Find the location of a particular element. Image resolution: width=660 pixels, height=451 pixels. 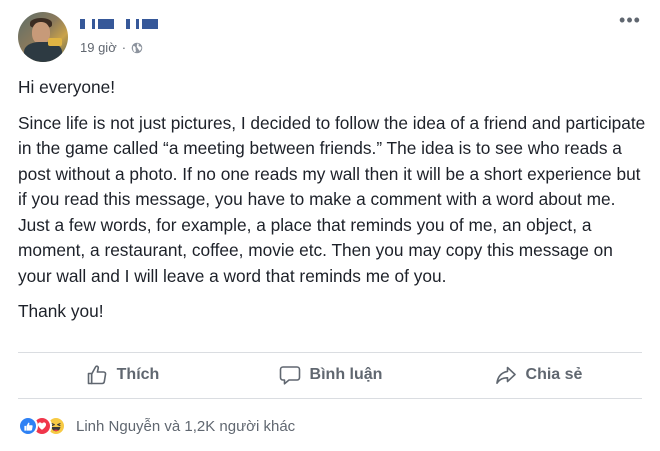

divider-top is located at coordinates (330, 352).